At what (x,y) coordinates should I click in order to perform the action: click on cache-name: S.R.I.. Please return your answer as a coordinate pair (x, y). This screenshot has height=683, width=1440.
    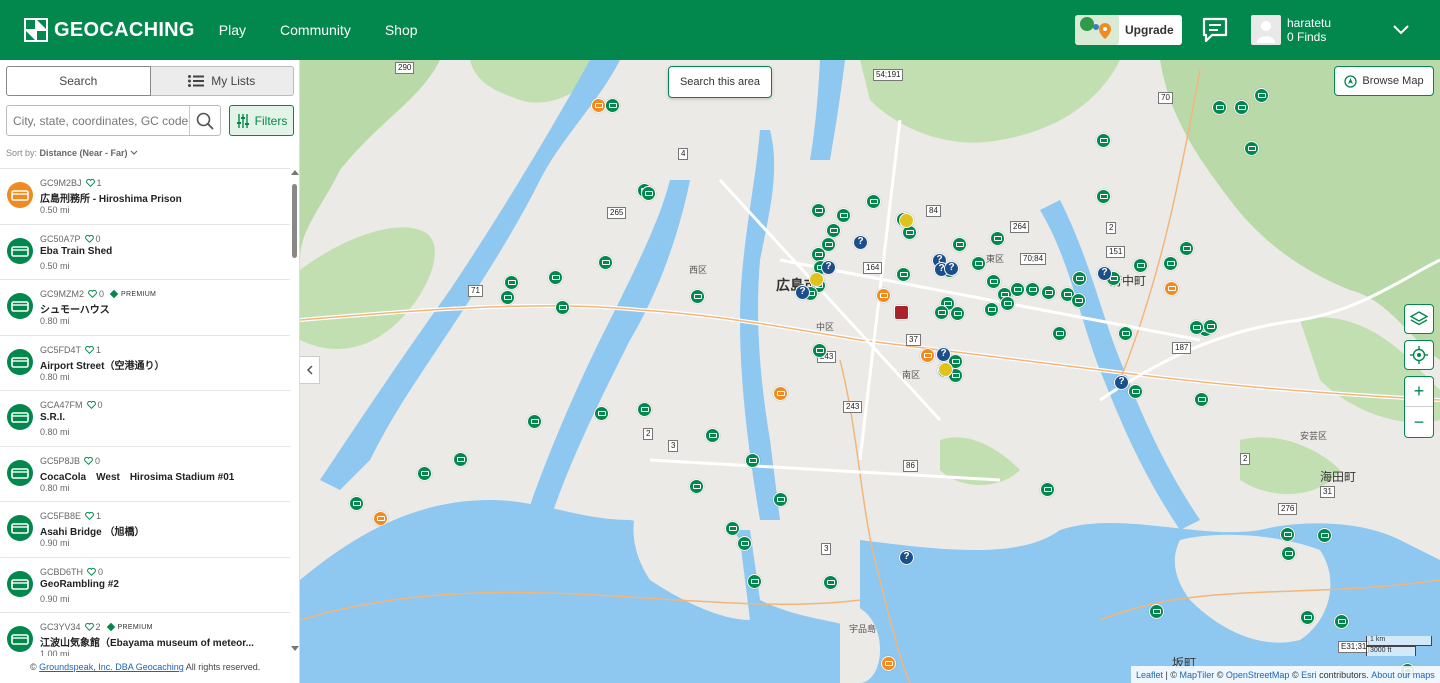
    Looking at the image, I should click on (158, 417).